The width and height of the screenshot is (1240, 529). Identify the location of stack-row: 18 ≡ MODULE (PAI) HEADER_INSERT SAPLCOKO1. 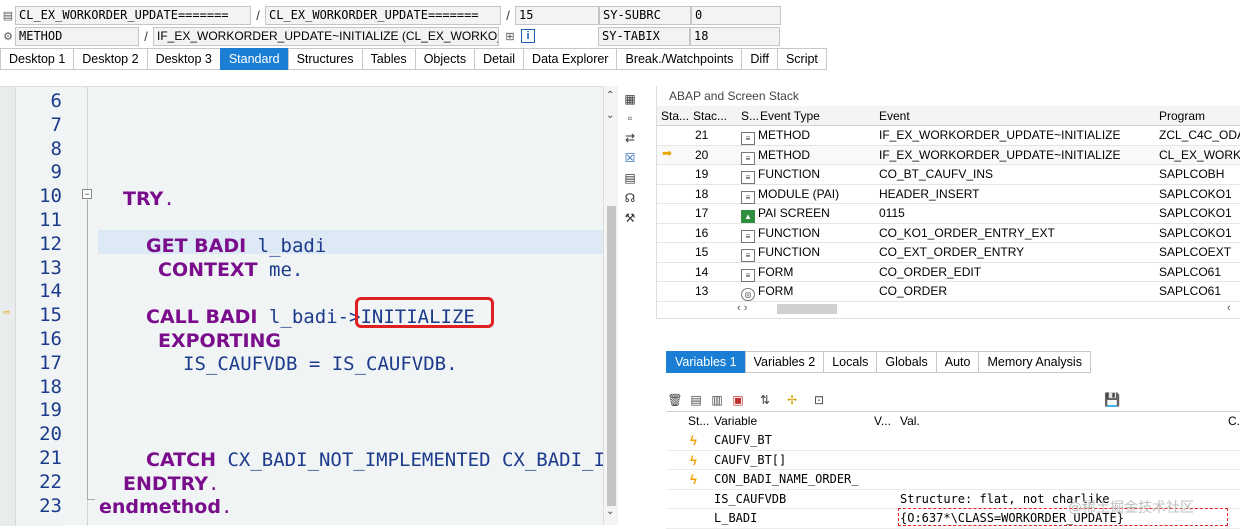
(948, 194).